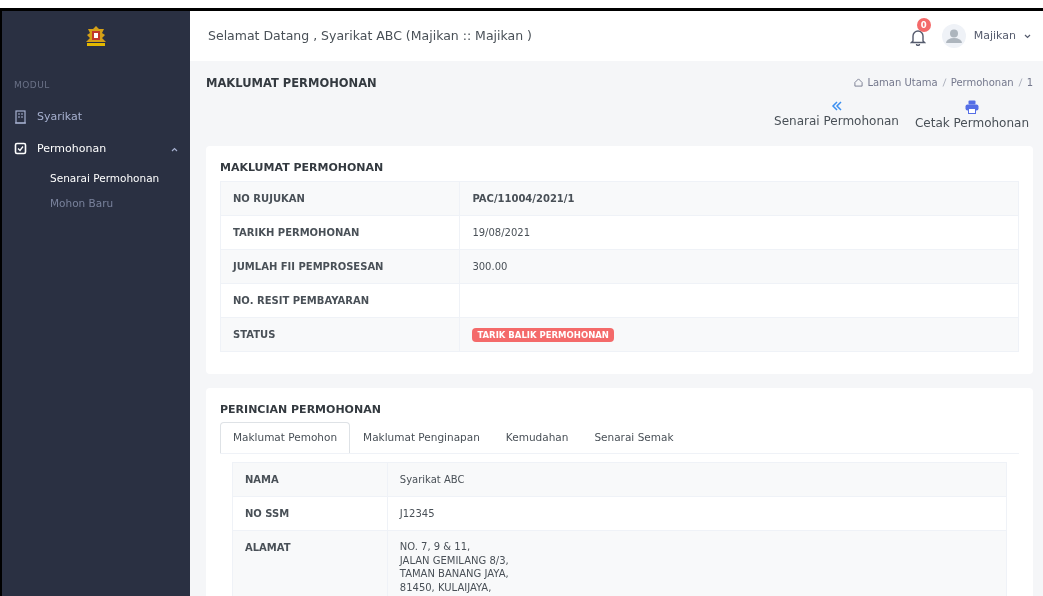  I want to click on field-label: TARIKH PERMOHONAN, so click(340, 232).